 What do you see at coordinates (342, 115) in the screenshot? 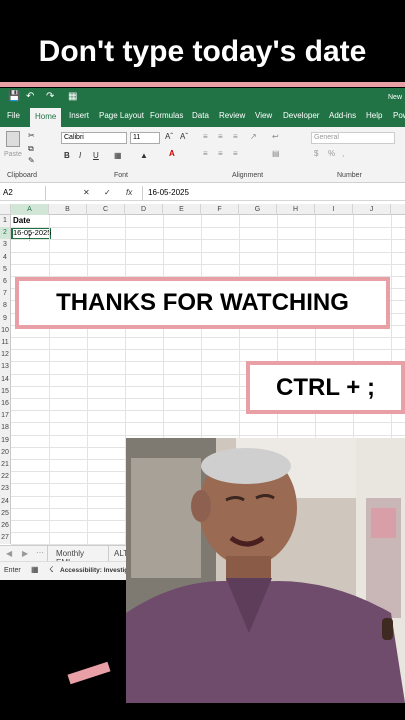
I see `tab-add-ins: Add-ins` at bounding box center [342, 115].